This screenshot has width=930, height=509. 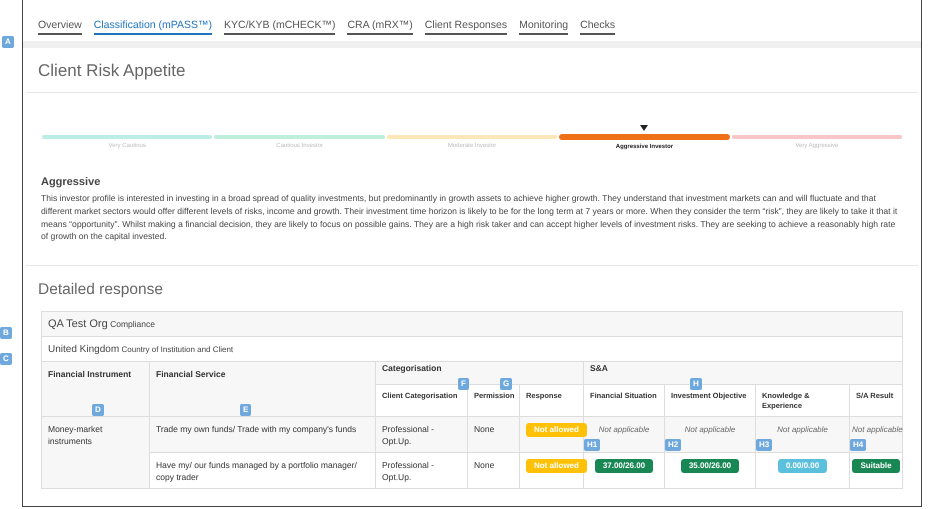 What do you see at coordinates (98, 410) in the screenshot?
I see `callout-marker: D` at bounding box center [98, 410].